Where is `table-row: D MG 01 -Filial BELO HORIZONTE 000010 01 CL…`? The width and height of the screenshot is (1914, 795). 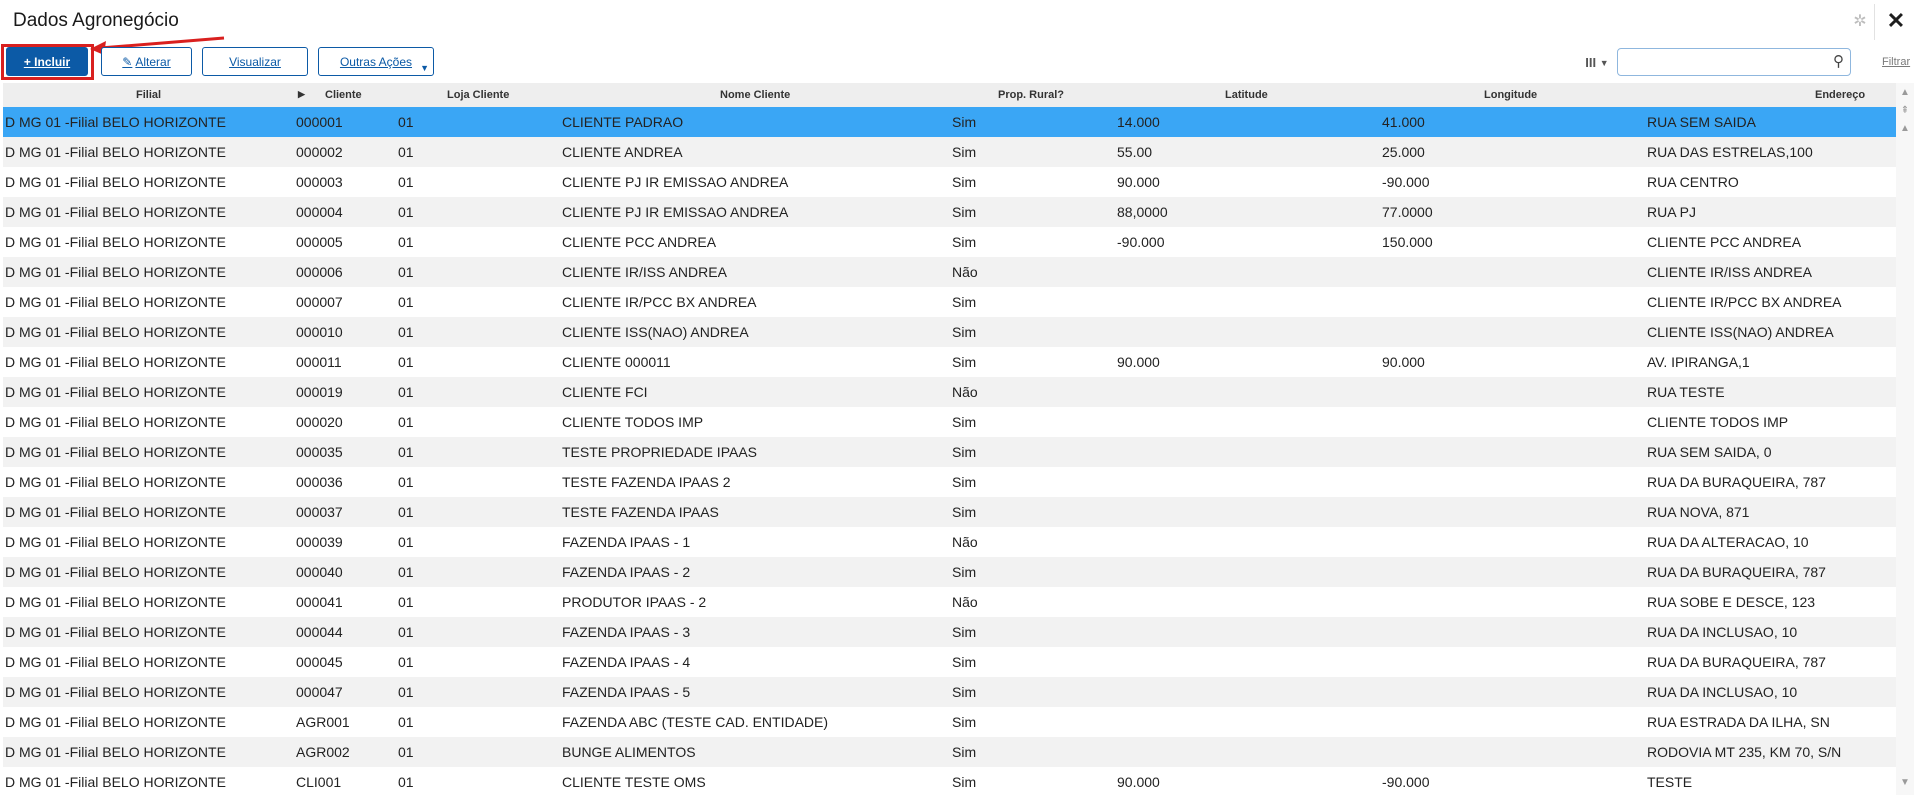 table-row: D MG 01 -Filial BELO HORIZONTE 000010 01 CL… is located at coordinates (949, 332).